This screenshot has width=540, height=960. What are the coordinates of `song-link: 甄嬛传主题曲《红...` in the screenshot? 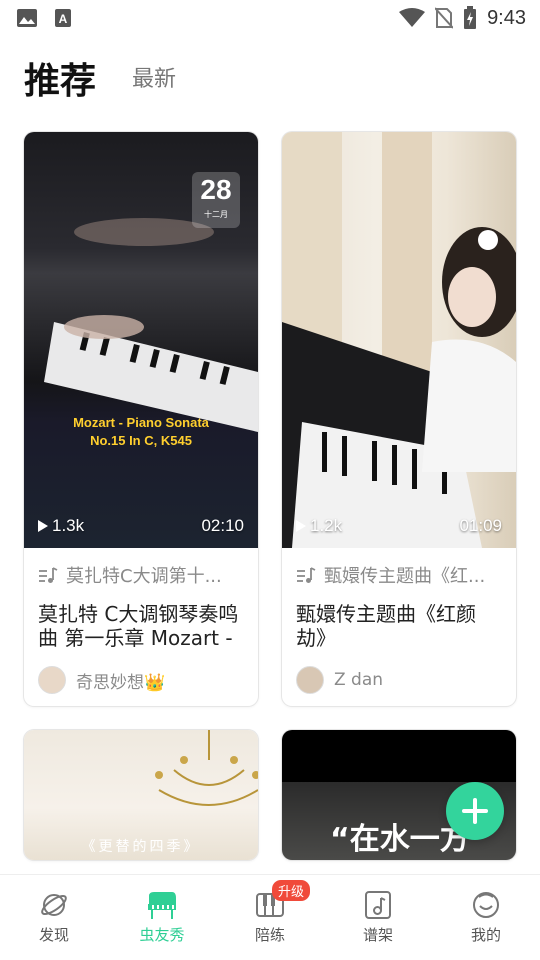 It's located at (399, 575).